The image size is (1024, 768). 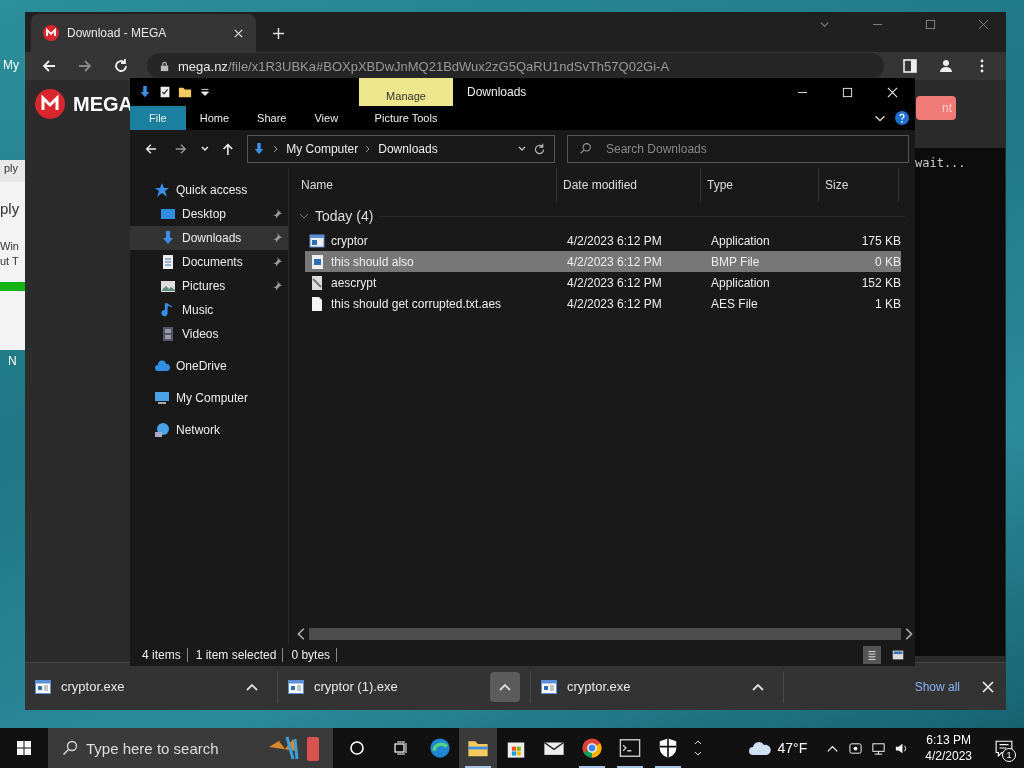 I want to click on caret-icon, so click(x=758, y=686).